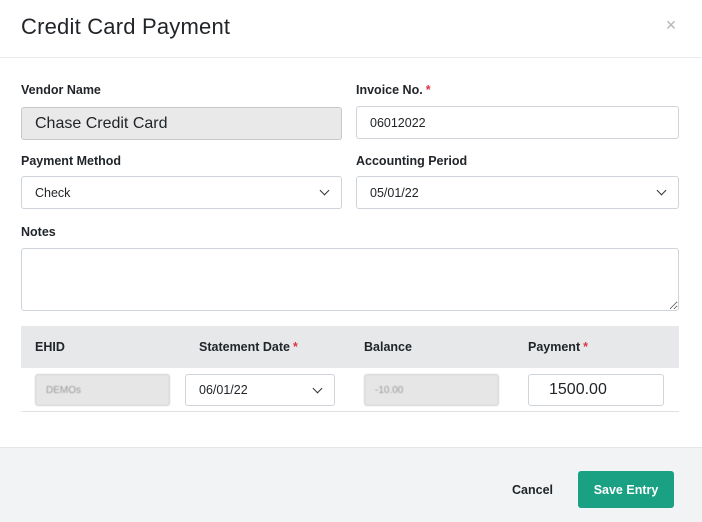  What do you see at coordinates (578, 389) in the screenshot?
I see `payment-value: 1500.00` at bounding box center [578, 389].